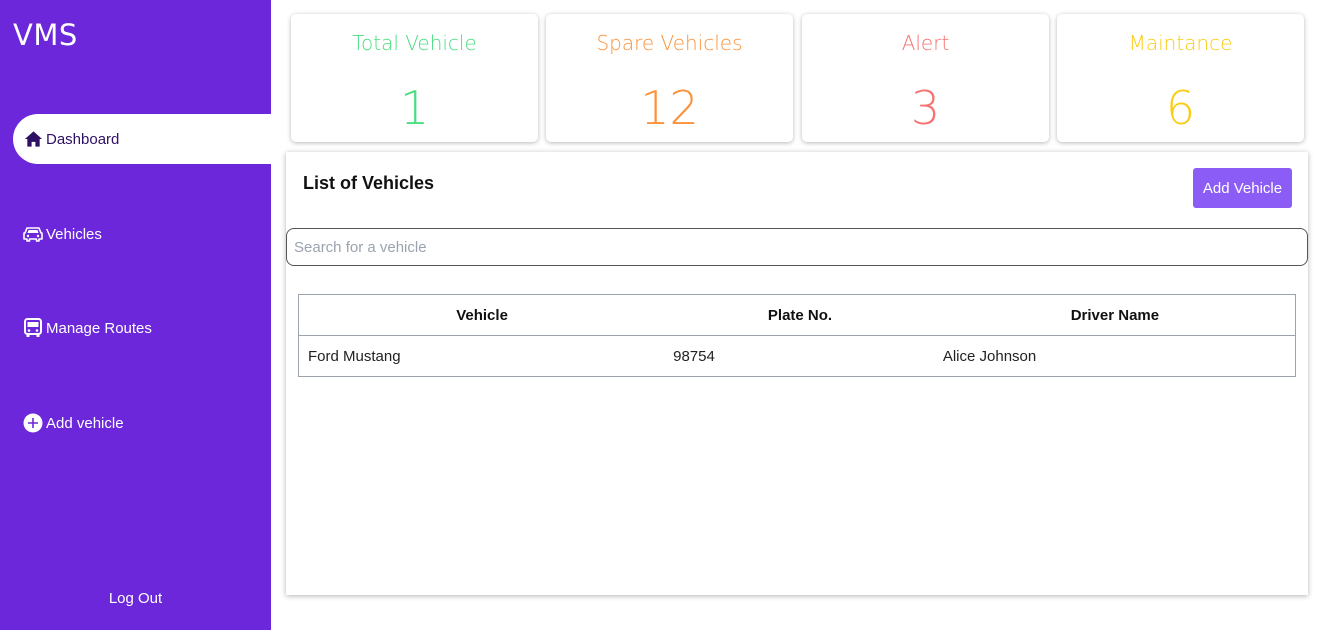 This screenshot has width=1339, height=630. I want to click on stat-title: Alert, so click(925, 43).